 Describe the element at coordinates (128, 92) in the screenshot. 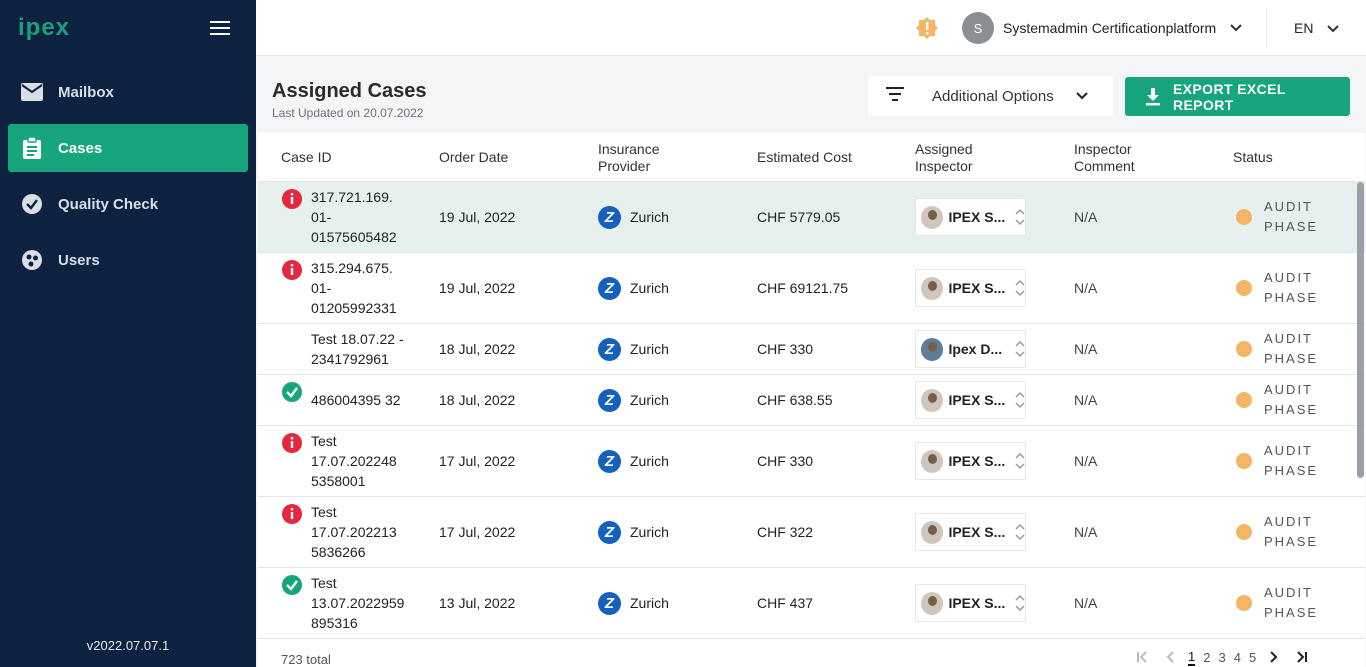

I see `sidebar-item-mailbox: Mailbox` at that location.